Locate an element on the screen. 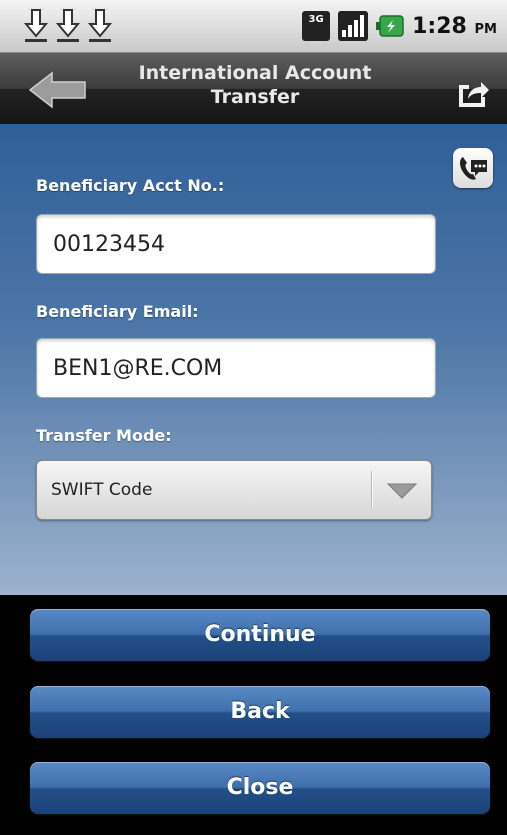  status-indicators: 3G 1:28 PM is located at coordinates (399, 26).